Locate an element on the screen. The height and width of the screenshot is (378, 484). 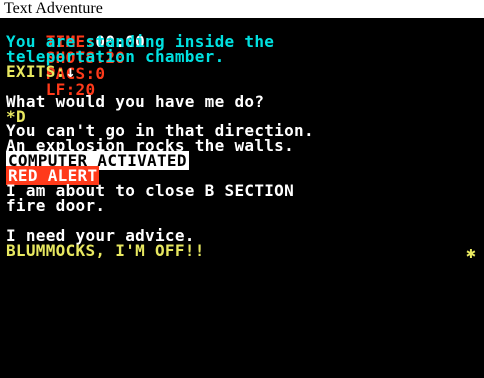
window-title: Text Adventure is located at coordinates (53, 8).